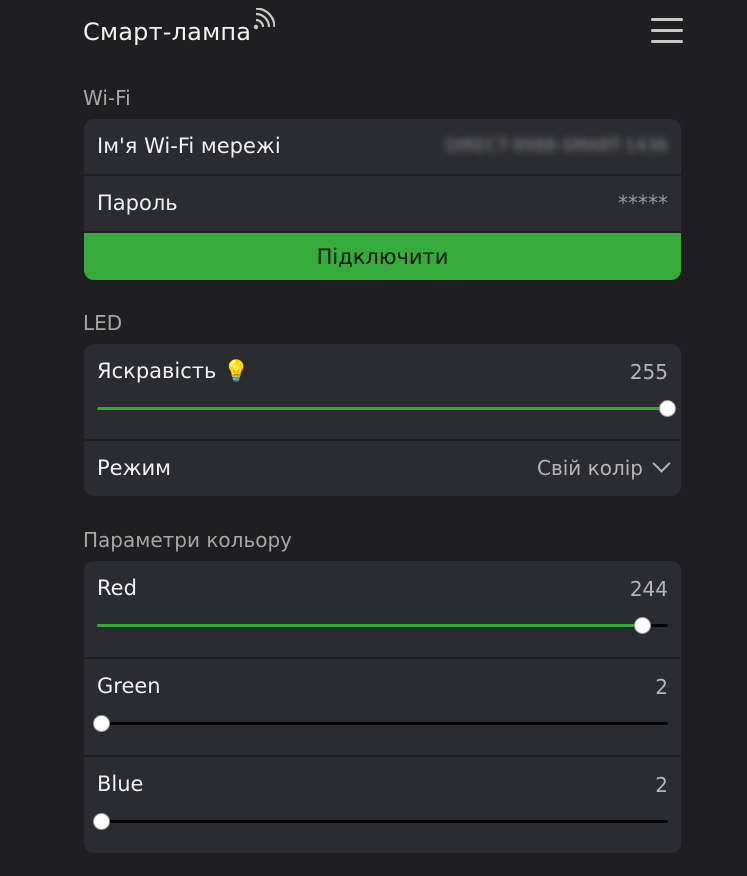 The width and height of the screenshot is (747, 876). I want to click on wifi-password-label: Пароль, so click(137, 203).